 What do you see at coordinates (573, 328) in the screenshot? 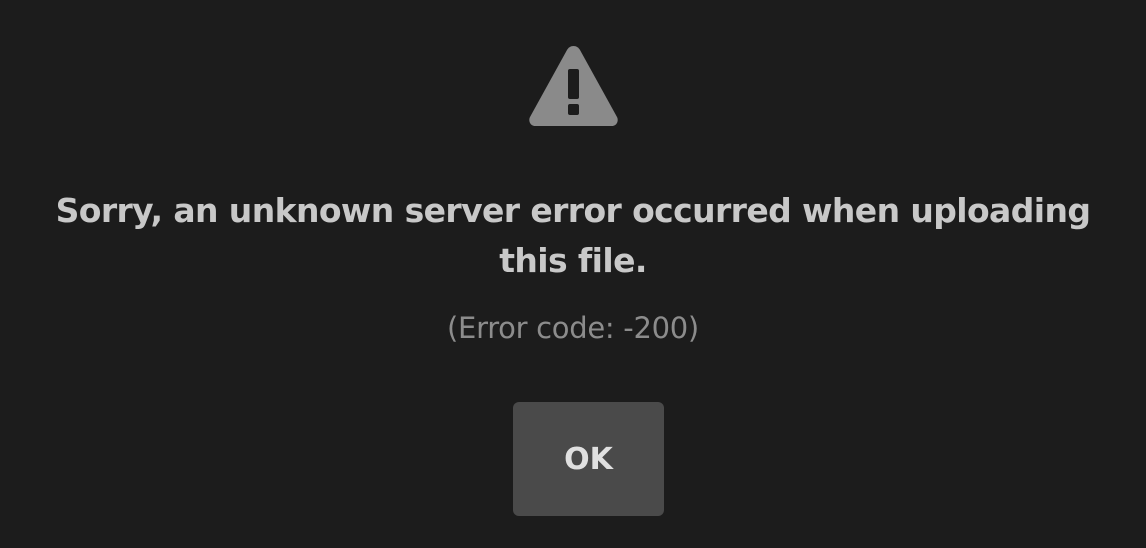
I see `error-code-text: (Error code: -200)` at bounding box center [573, 328].